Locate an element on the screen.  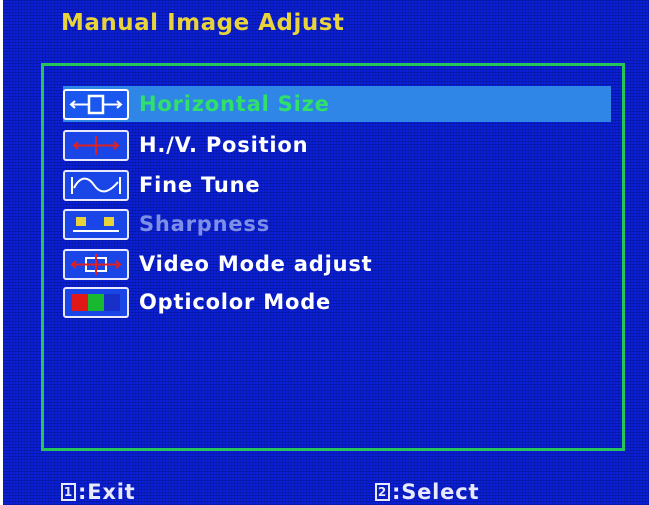
position-icon is located at coordinates (96, 145).